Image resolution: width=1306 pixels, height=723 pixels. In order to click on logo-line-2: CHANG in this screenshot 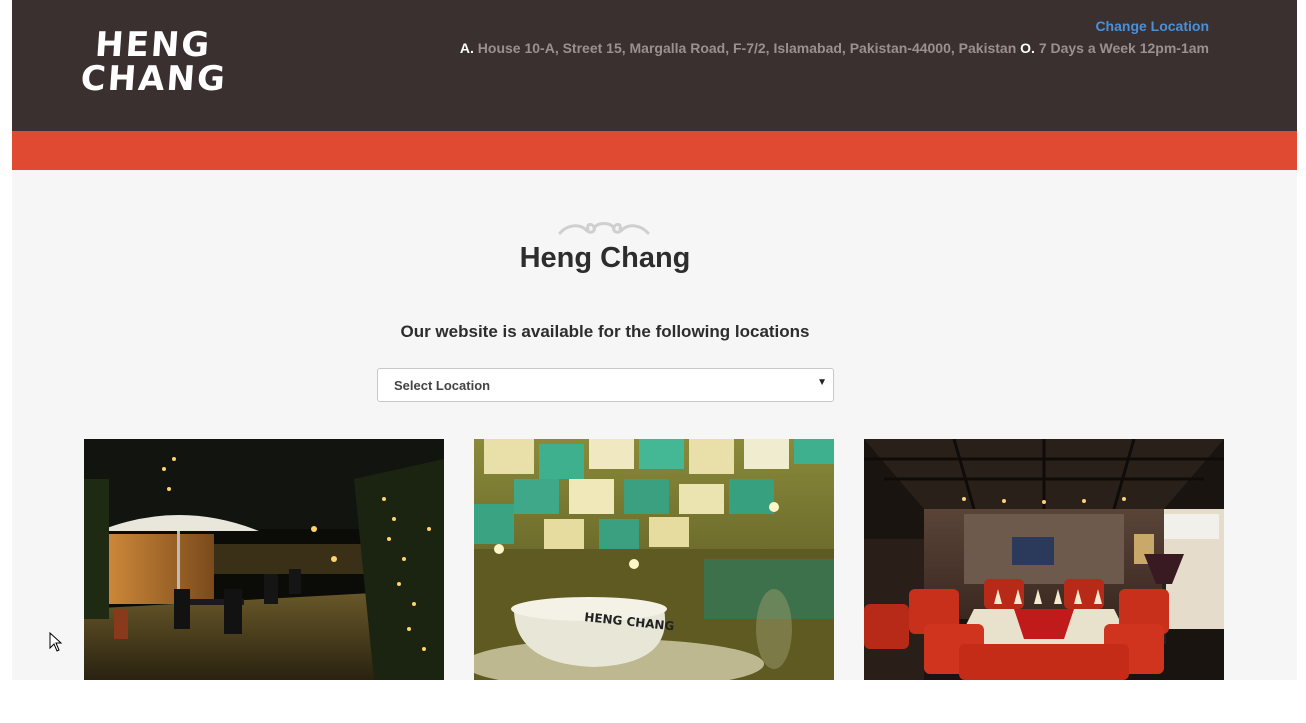, I will do `click(154, 79)`.